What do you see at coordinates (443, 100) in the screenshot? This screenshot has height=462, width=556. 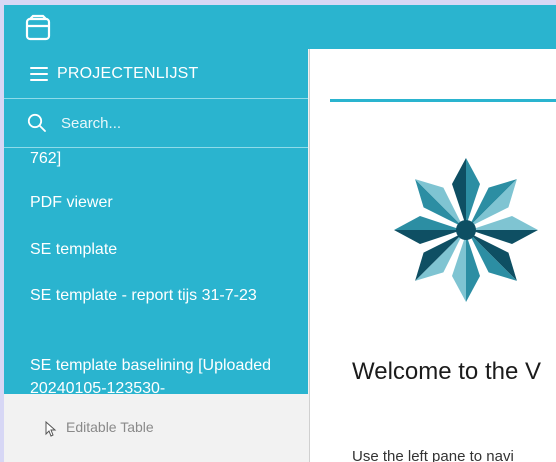 I see `divider` at bounding box center [443, 100].